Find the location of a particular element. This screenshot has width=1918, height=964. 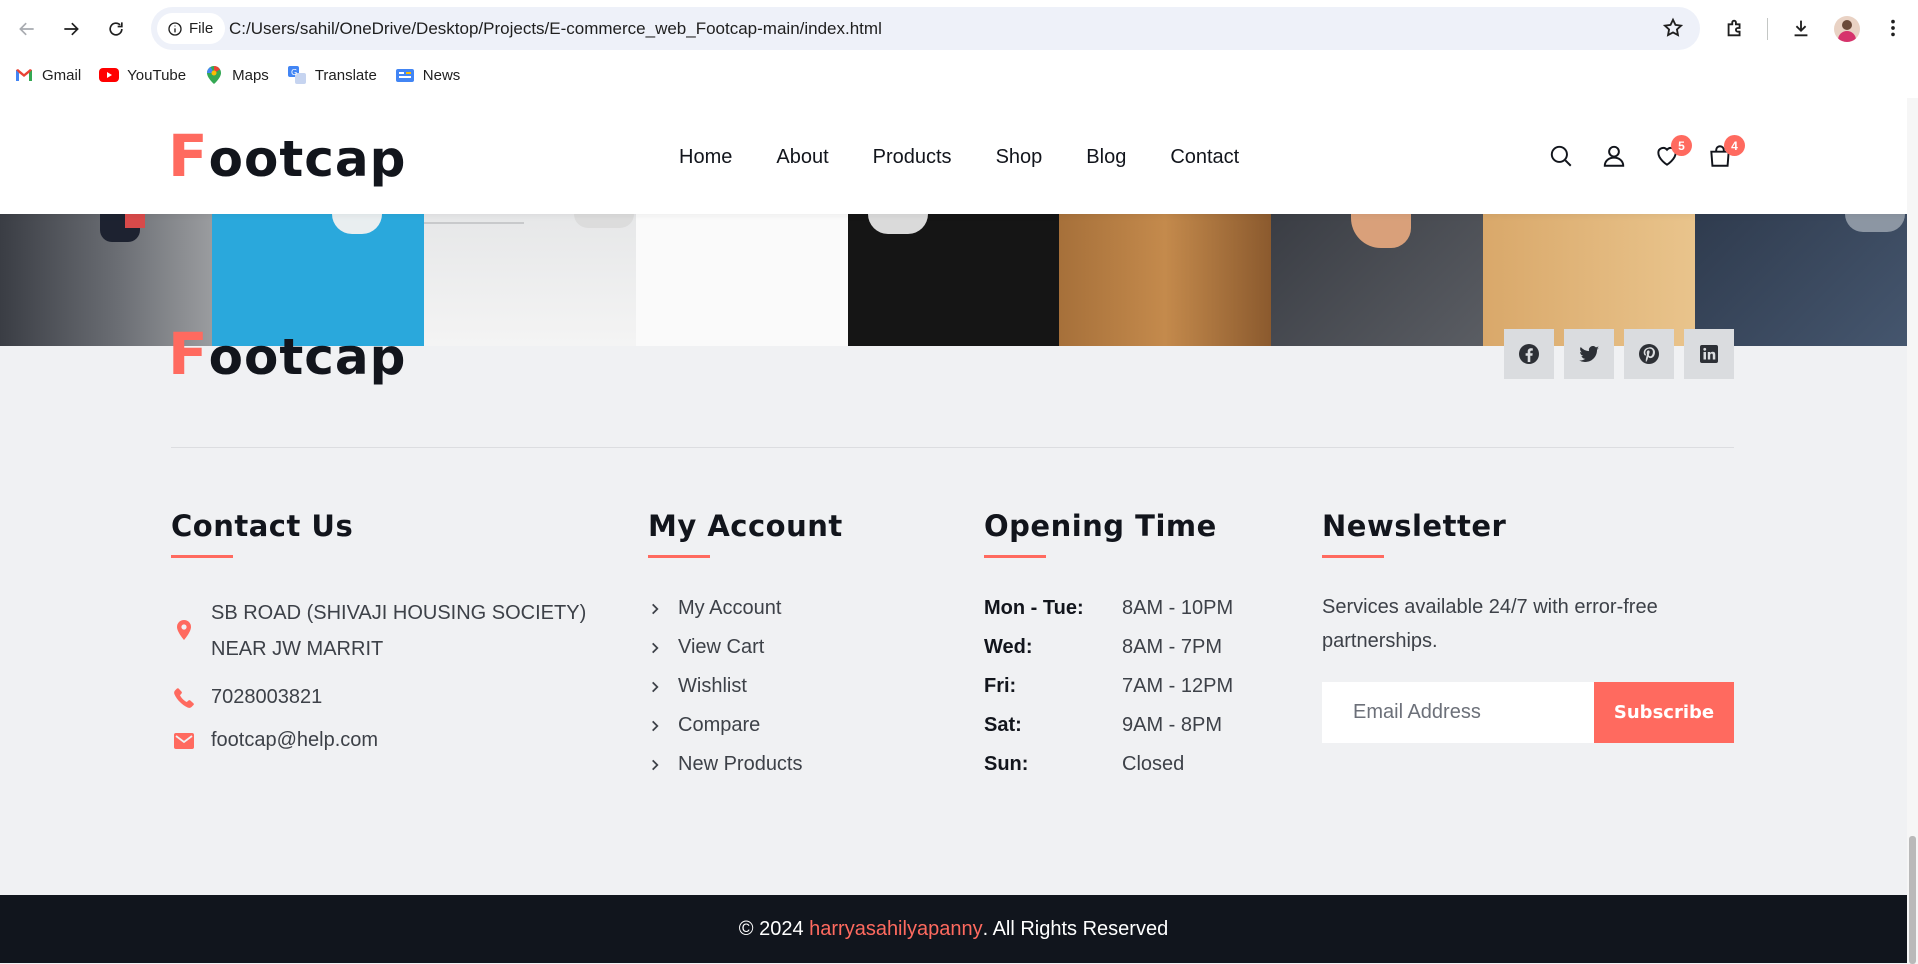

hours-row: Sat: 9AM - 8PM is located at coordinates (1103, 725).